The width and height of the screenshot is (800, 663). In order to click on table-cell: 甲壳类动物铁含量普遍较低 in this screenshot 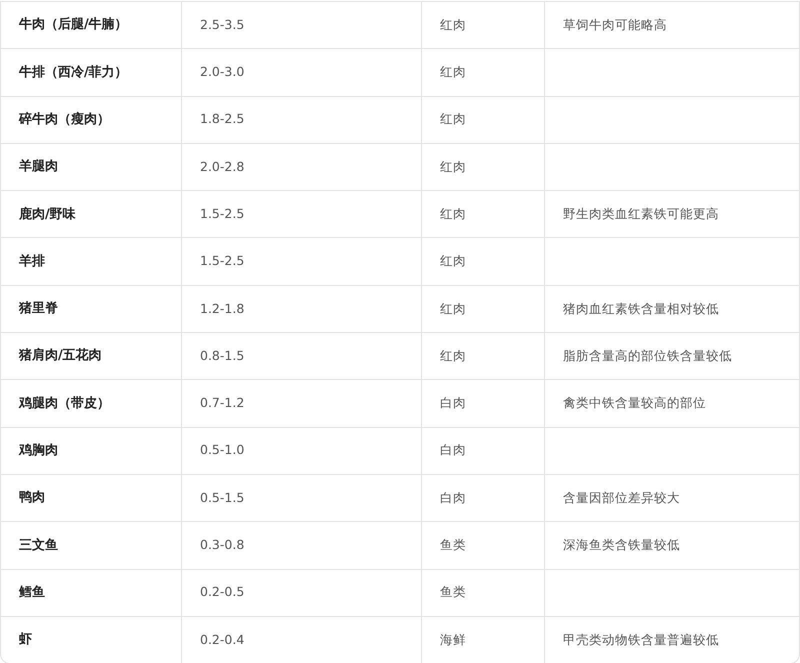, I will do `click(641, 639)`.